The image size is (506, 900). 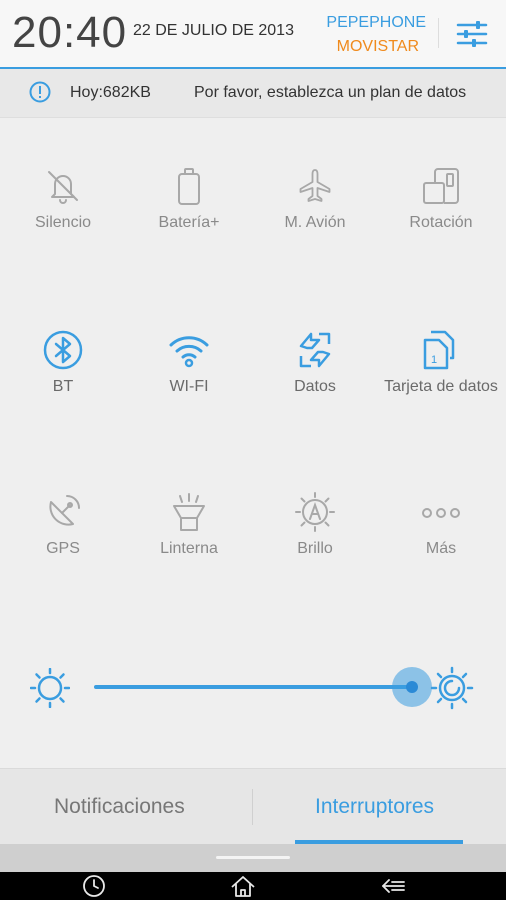 What do you see at coordinates (64, 510) in the screenshot?
I see `gps-icon` at bounding box center [64, 510].